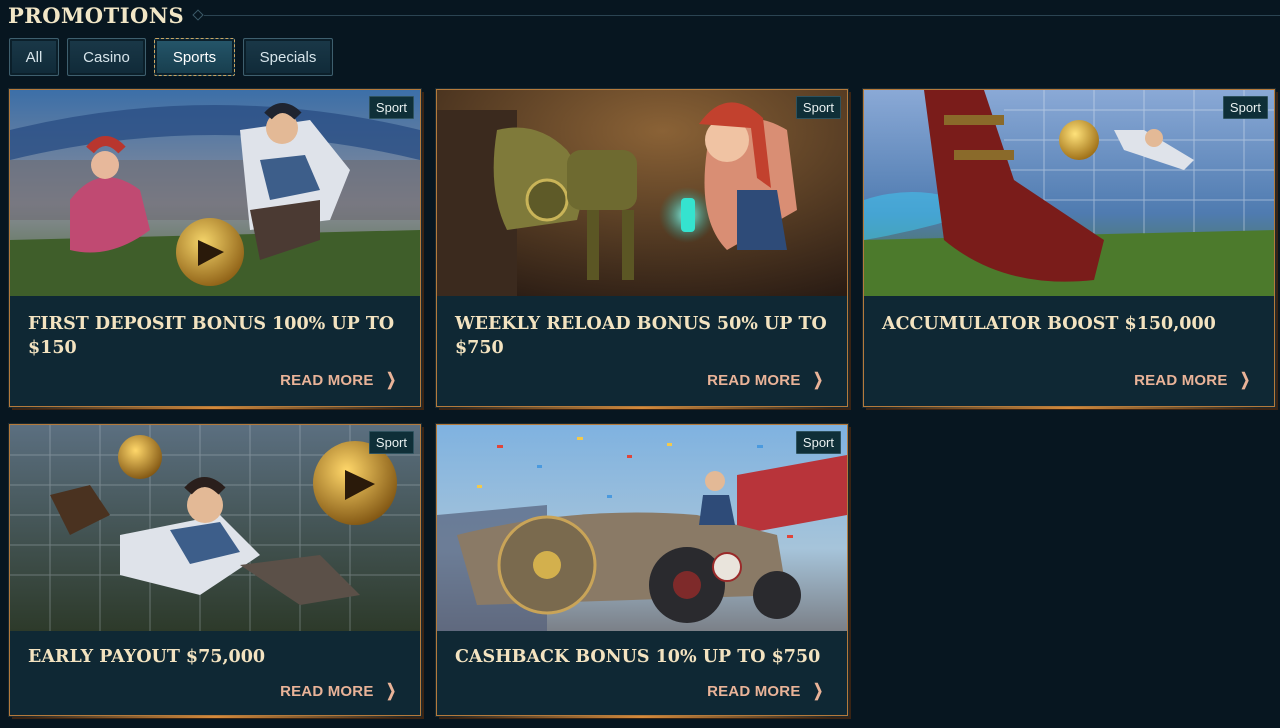 The width and height of the screenshot is (1280, 728). What do you see at coordinates (641, 336) in the screenshot?
I see `promo-title: WEEKLY RELOAD BONUS 50% UP TO $750` at bounding box center [641, 336].